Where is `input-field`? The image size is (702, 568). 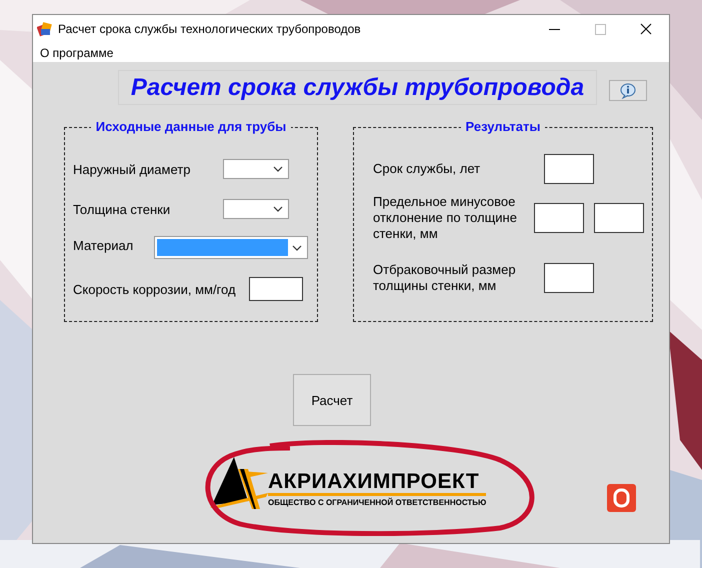
input-field is located at coordinates (276, 289).